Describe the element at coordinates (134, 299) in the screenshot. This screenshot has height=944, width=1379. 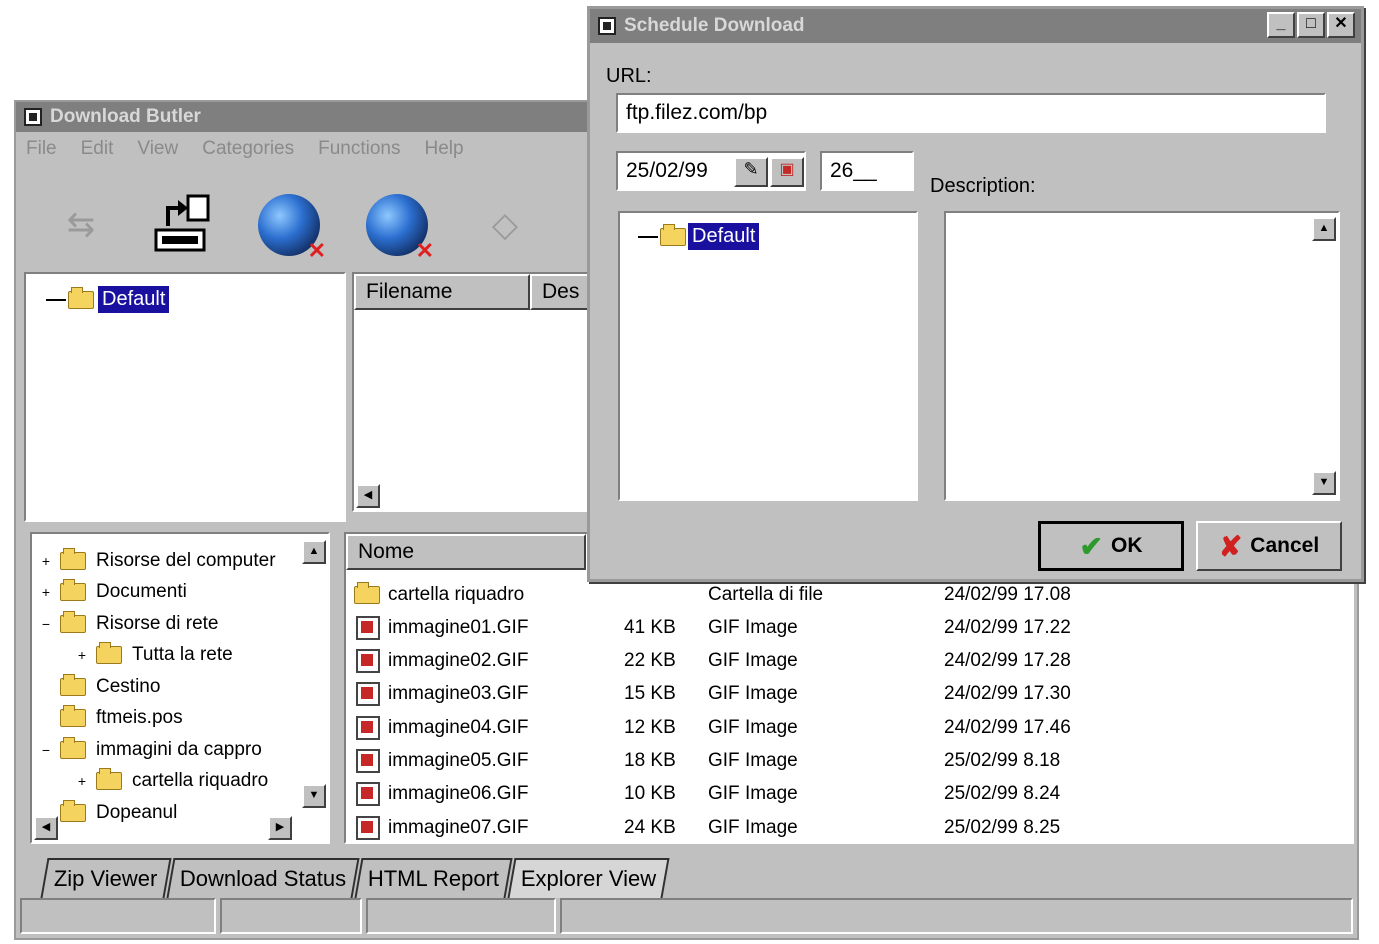
I see `category-default: Default` at that location.